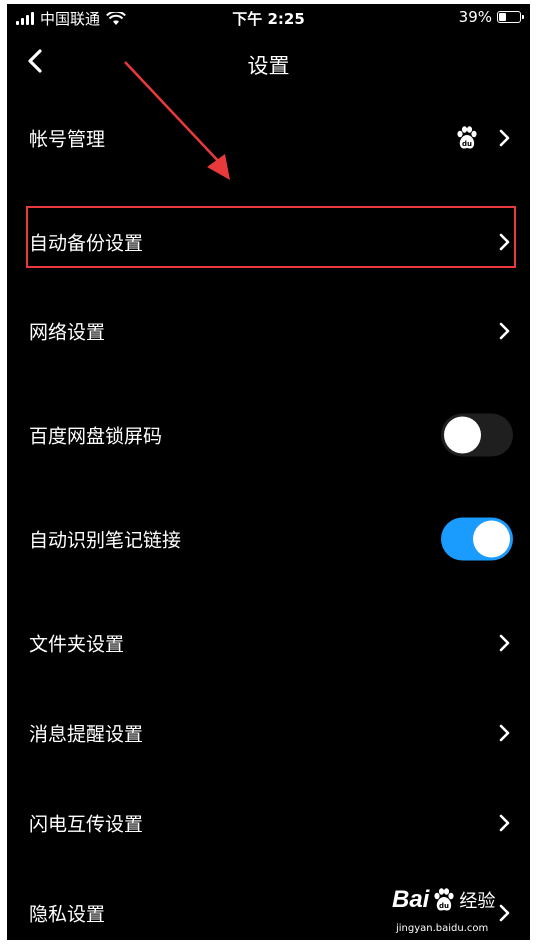 The image size is (537, 944). What do you see at coordinates (271, 237) in the screenshot?
I see `highlight-box` at bounding box center [271, 237].